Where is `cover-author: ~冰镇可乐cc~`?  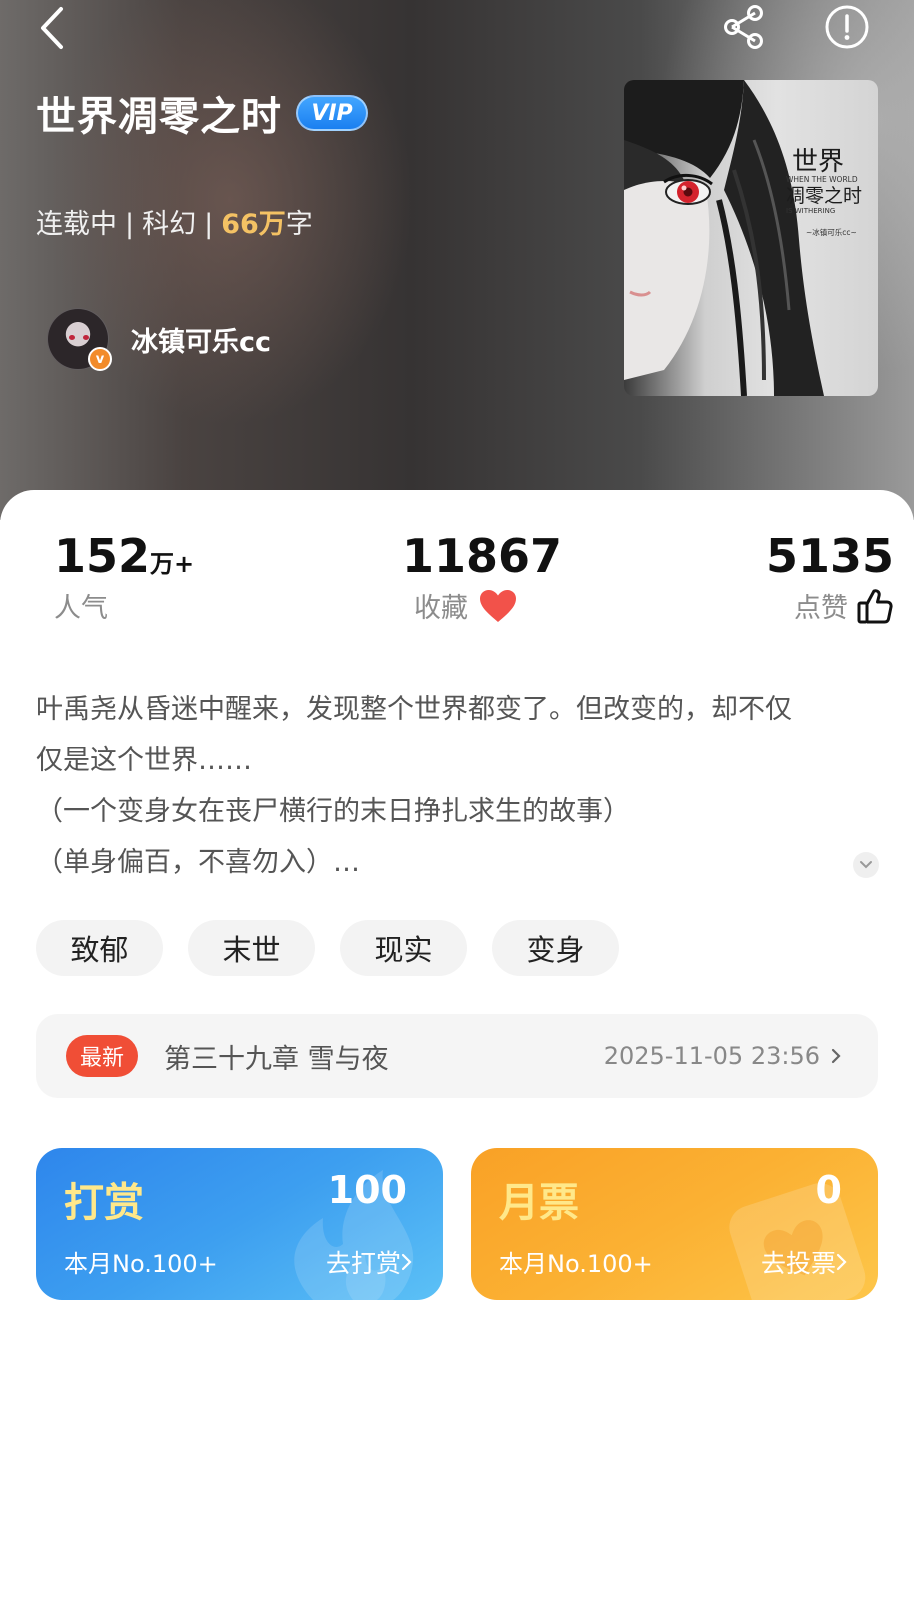
cover-author: ~冰镇可乐cc~ is located at coordinates (831, 232).